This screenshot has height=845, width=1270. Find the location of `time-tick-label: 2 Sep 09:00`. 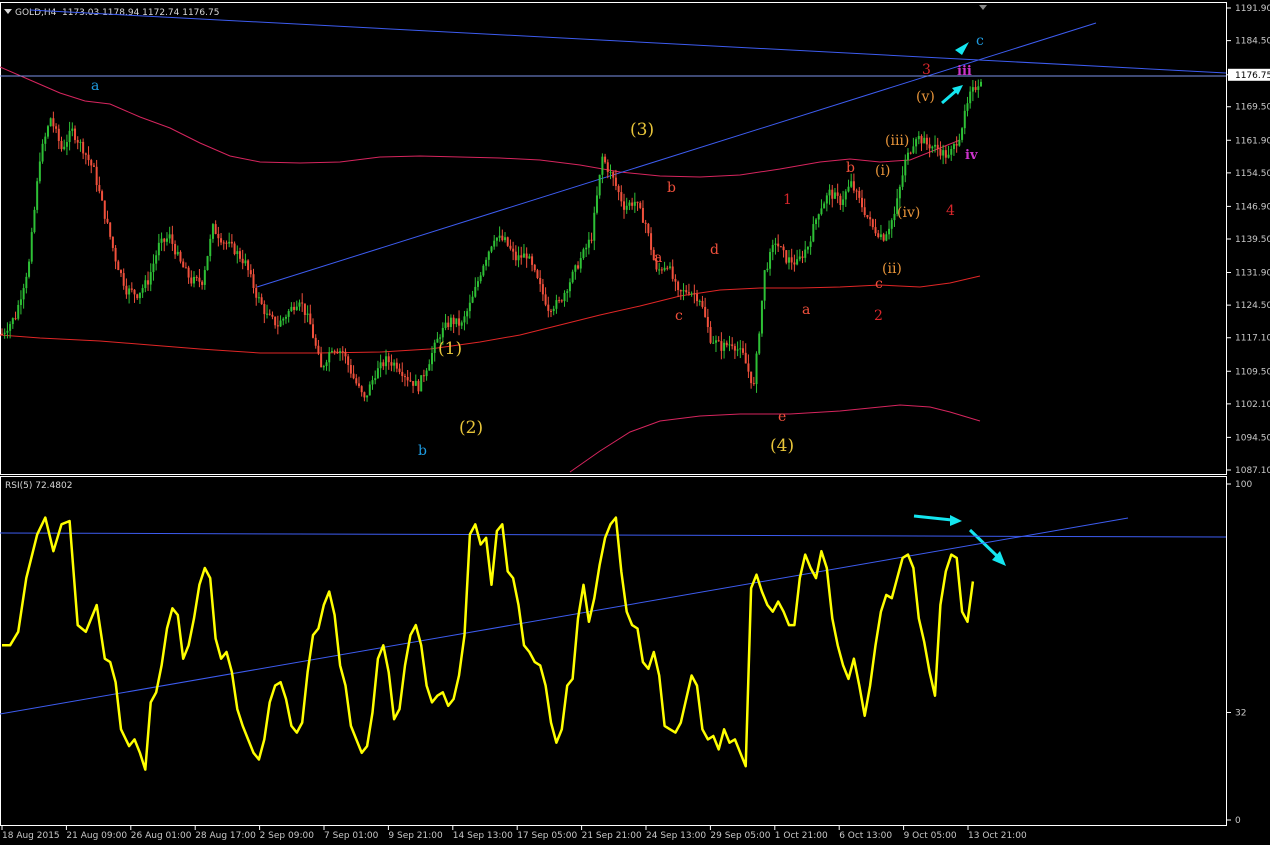

time-tick-label: 2 Sep 09:00 is located at coordinates (287, 836).